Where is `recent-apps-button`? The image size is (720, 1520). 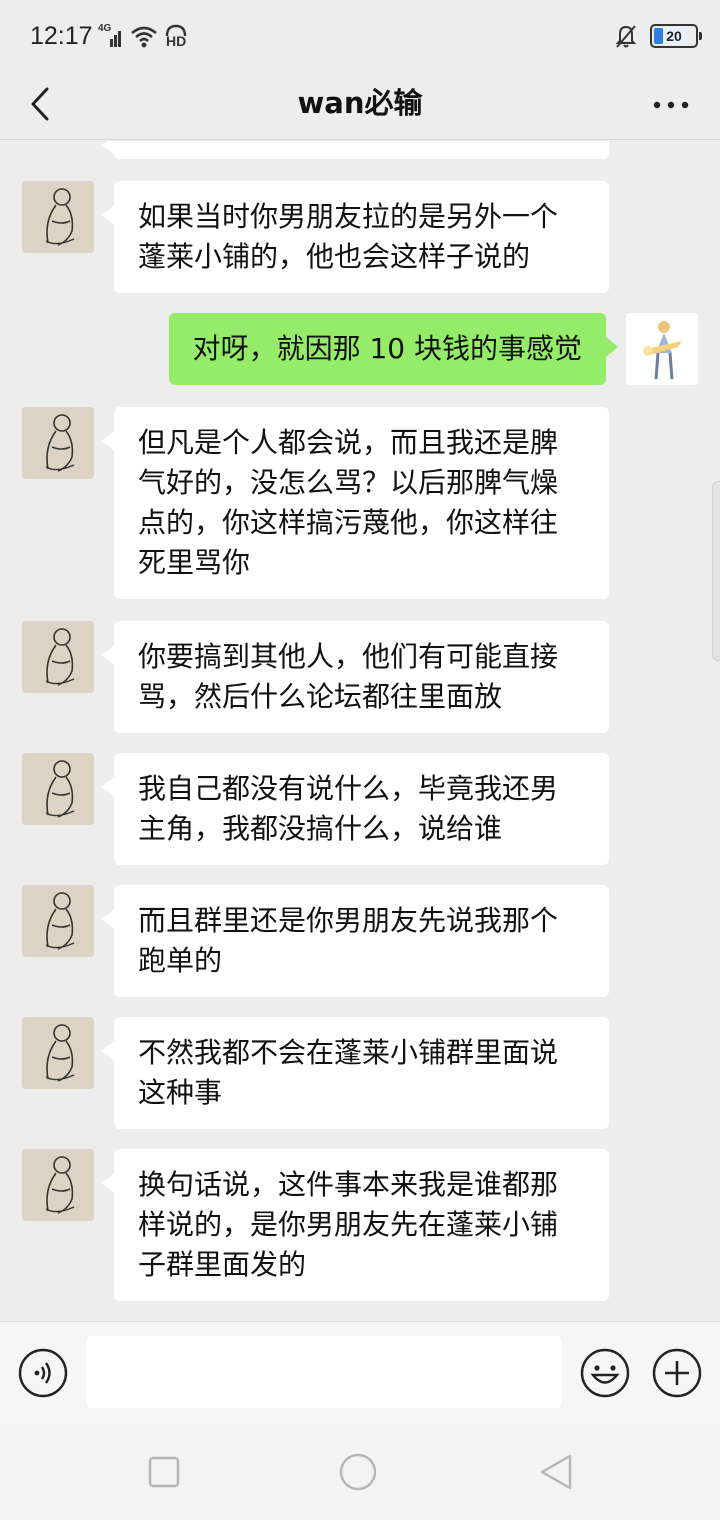
recent-apps-button is located at coordinates (164, 1472).